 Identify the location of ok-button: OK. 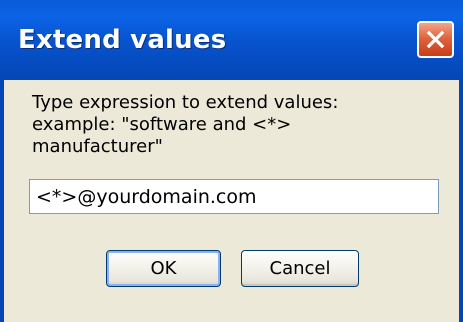
(163, 268).